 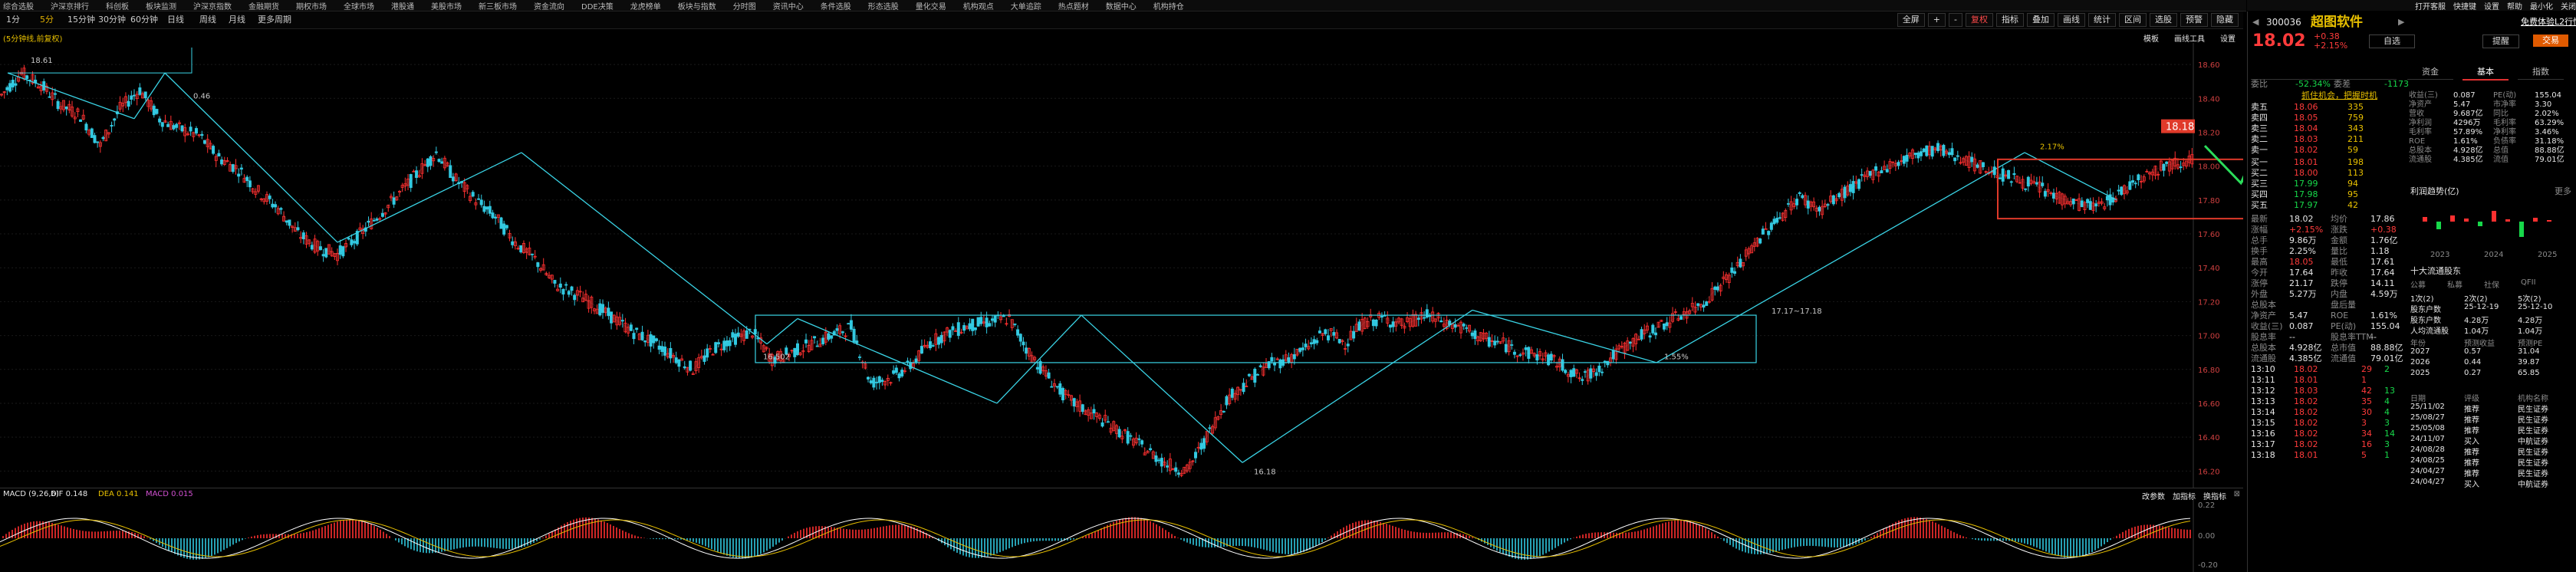 What do you see at coordinates (359, 6) in the screenshot?
I see `menu-item: 全球市场` at bounding box center [359, 6].